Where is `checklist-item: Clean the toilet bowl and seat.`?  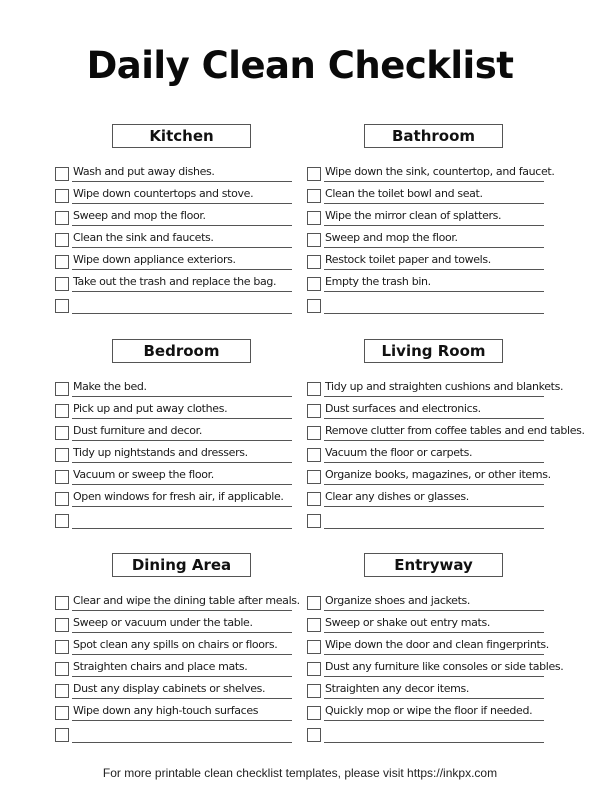 checklist-item: Clean the toilet bowl and seat. is located at coordinates (453, 197).